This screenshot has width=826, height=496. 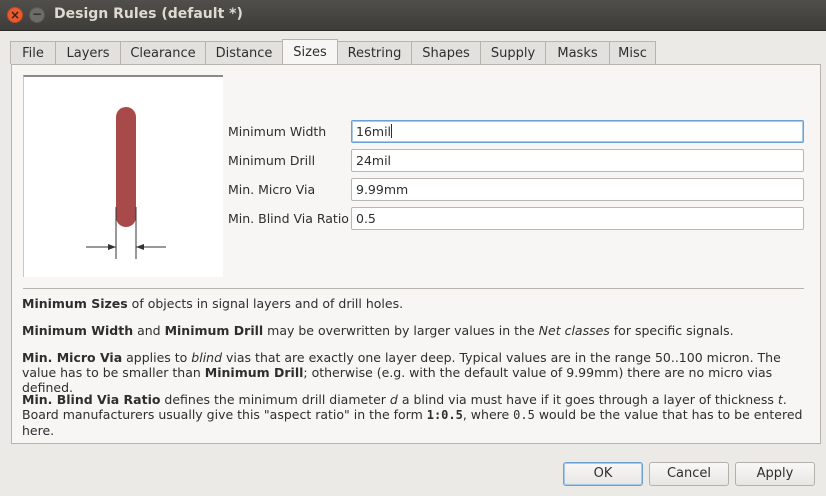 I want to click on min-blind-via-ratio-label: Min. Blind Via Ratio, so click(x=288, y=218).